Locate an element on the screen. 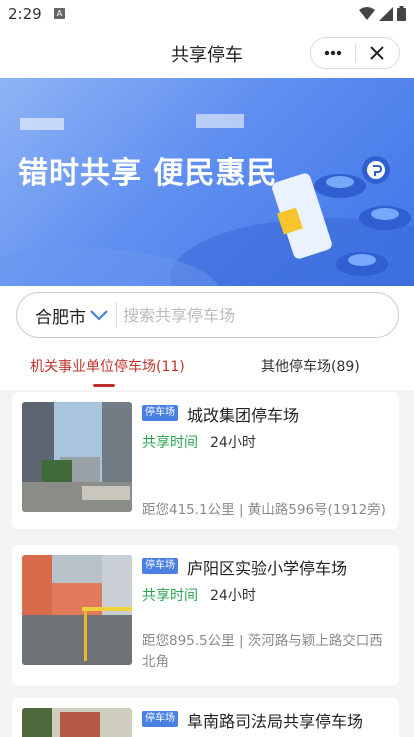 This screenshot has width=414, height=737. search-bar: 合肥市 is located at coordinates (207, 315).